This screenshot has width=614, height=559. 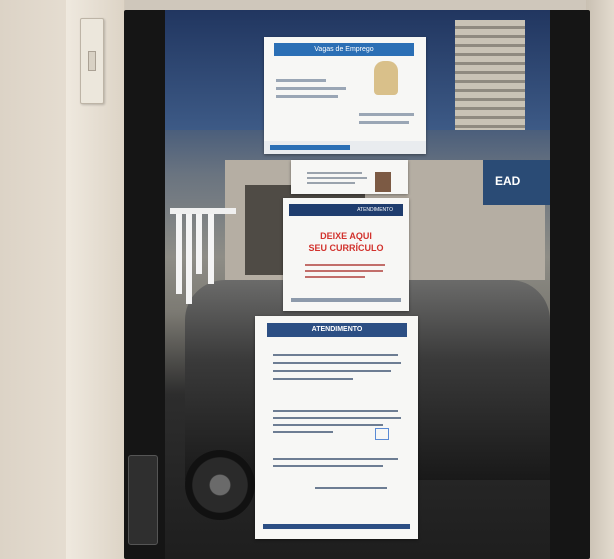 What do you see at coordinates (143, 500) in the screenshot?
I see `door-handle` at bounding box center [143, 500].